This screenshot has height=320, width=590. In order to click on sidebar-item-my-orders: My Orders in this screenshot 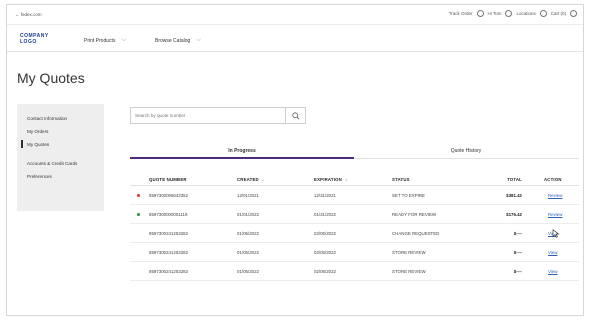, I will do `click(60, 131)`.